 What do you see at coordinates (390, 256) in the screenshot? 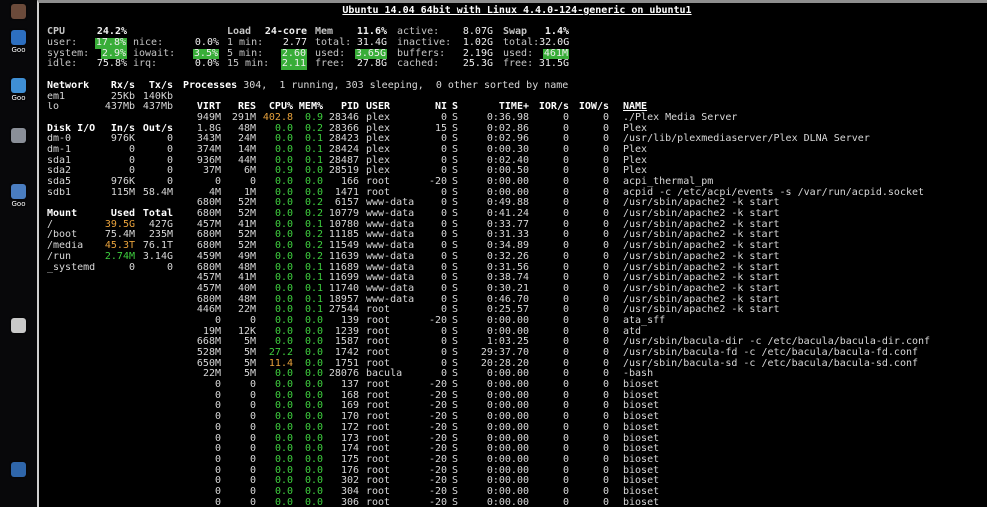
I see `process-cell-user: www-data` at bounding box center [390, 256].